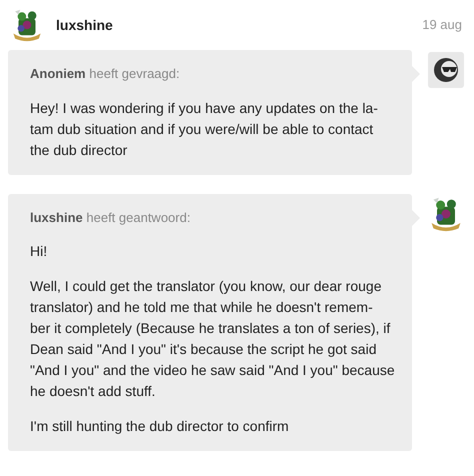  What do you see at coordinates (134, 73) in the screenshot?
I see `sender-action: heeft gevraagd:` at bounding box center [134, 73].